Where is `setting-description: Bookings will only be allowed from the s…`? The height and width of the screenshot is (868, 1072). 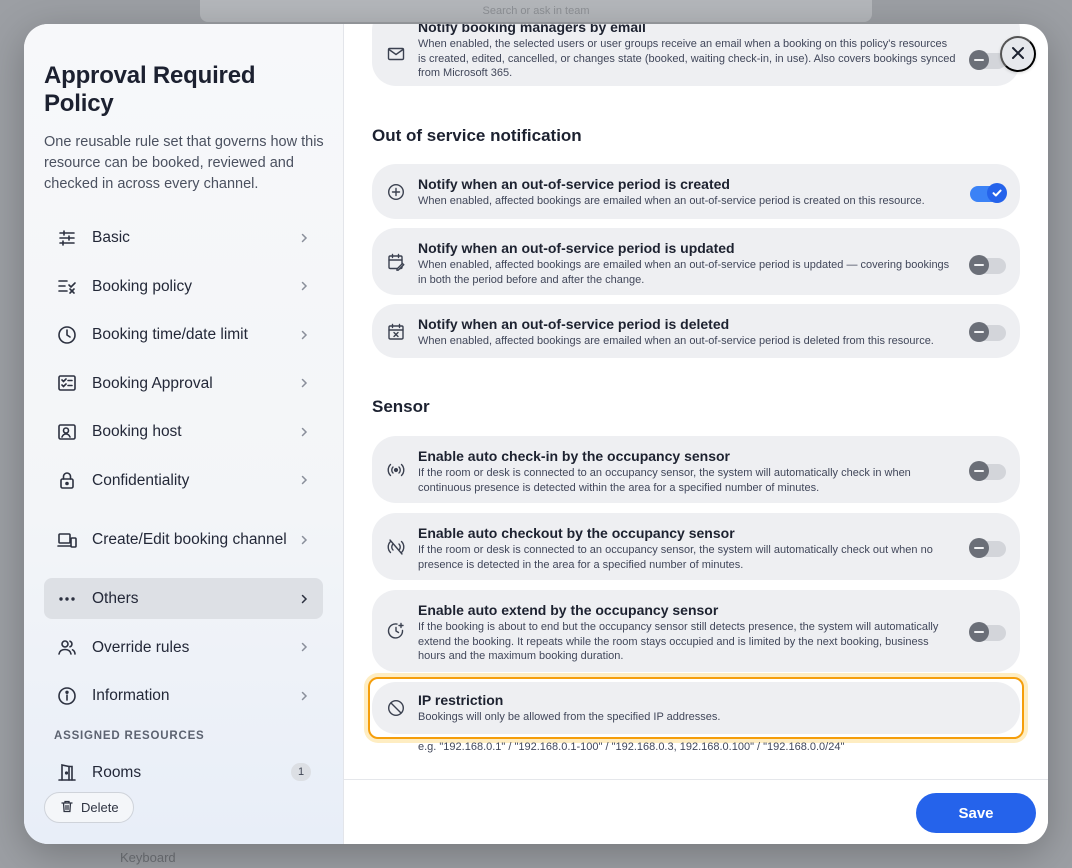
setting-description: Bookings will only be allowed from the s… is located at coordinates (569, 717).